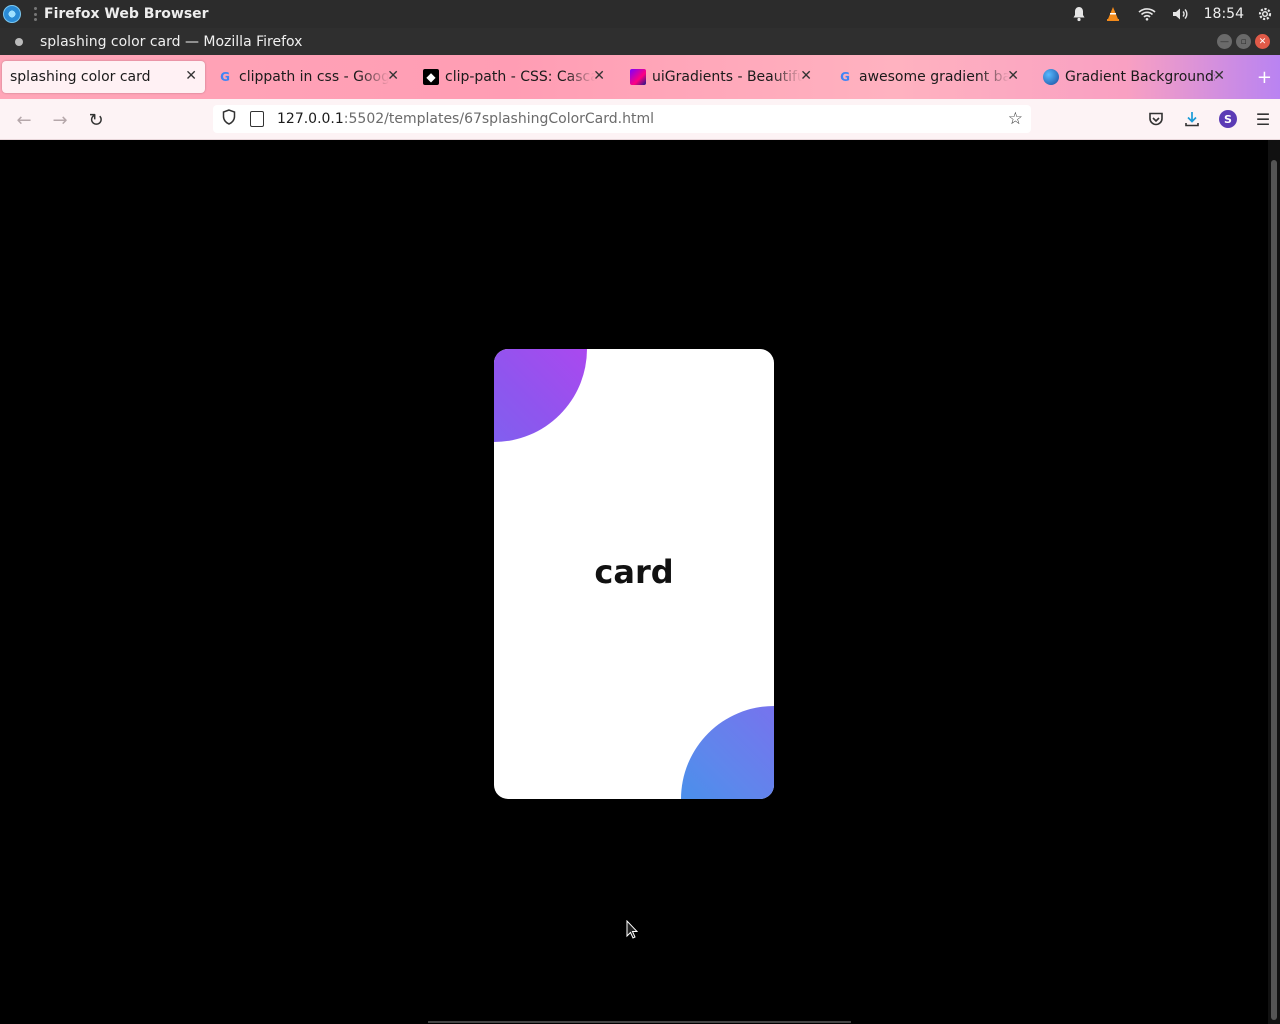 This screenshot has width=1280, height=1024. What do you see at coordinates (1262, 41) in the screenshot?
I see `close-window-button: ✕` at bounding box center [1262, 41].